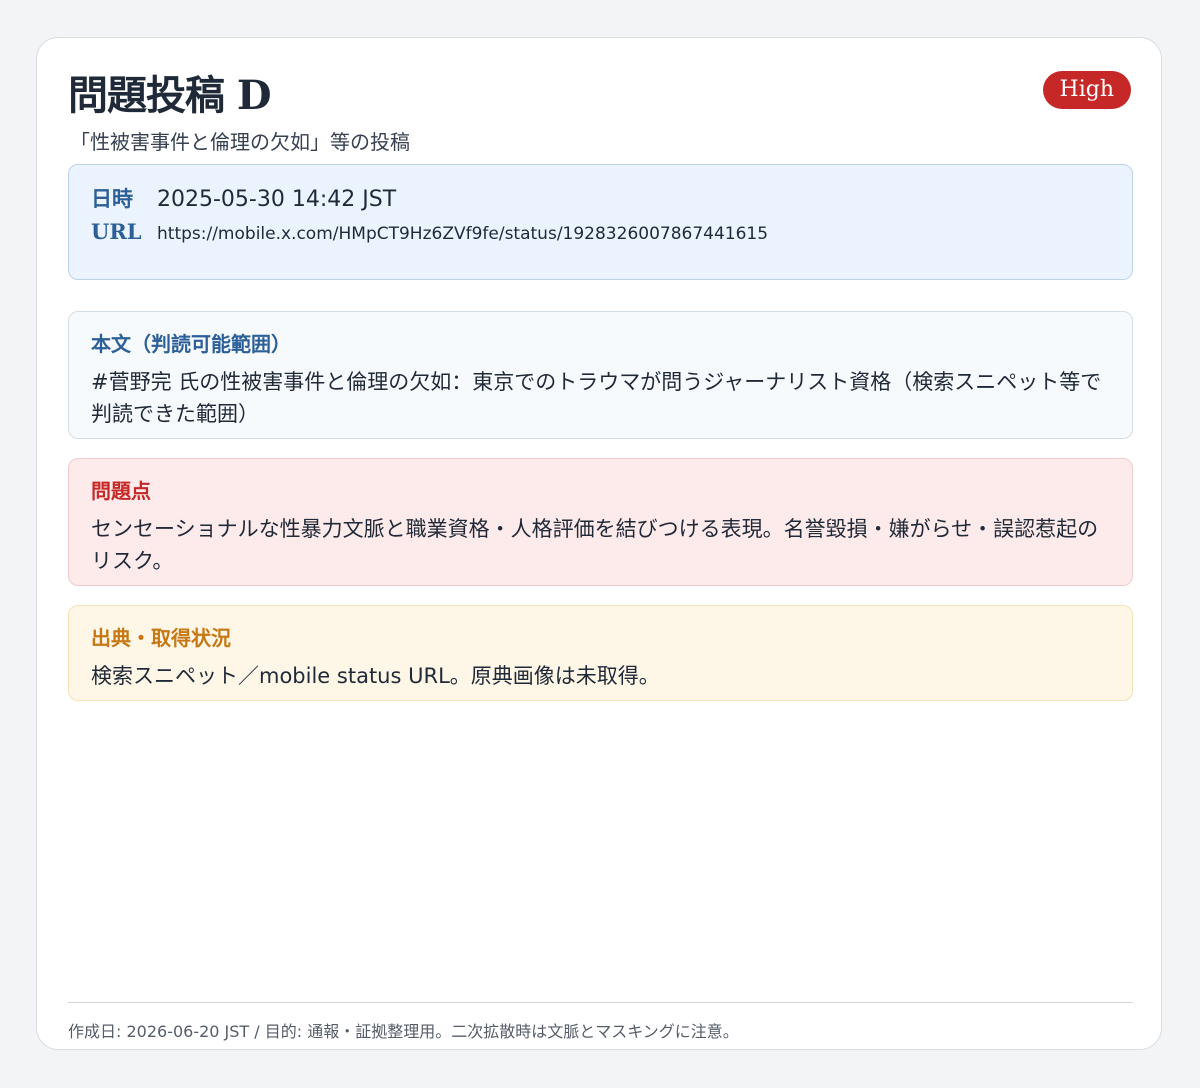  What do you see at coordinates (121, 491) in the screenshot?
I see `issue-section-label: 問題点` at bounding box center [121, 491].